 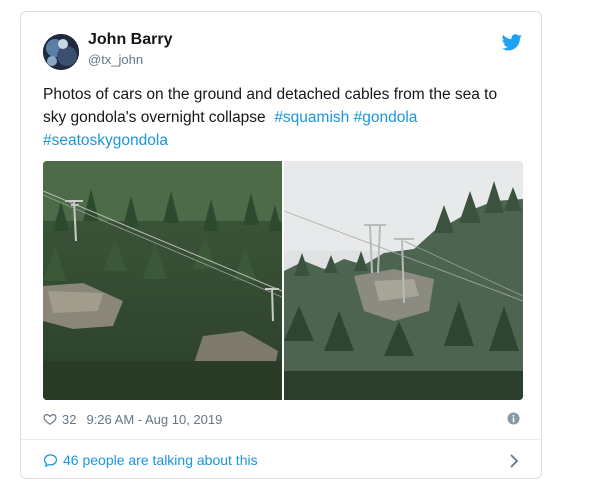 What do you see at coordinates (50, 419) in the screenshot?
I see `heart-icon` at bounding box center [50, 419].